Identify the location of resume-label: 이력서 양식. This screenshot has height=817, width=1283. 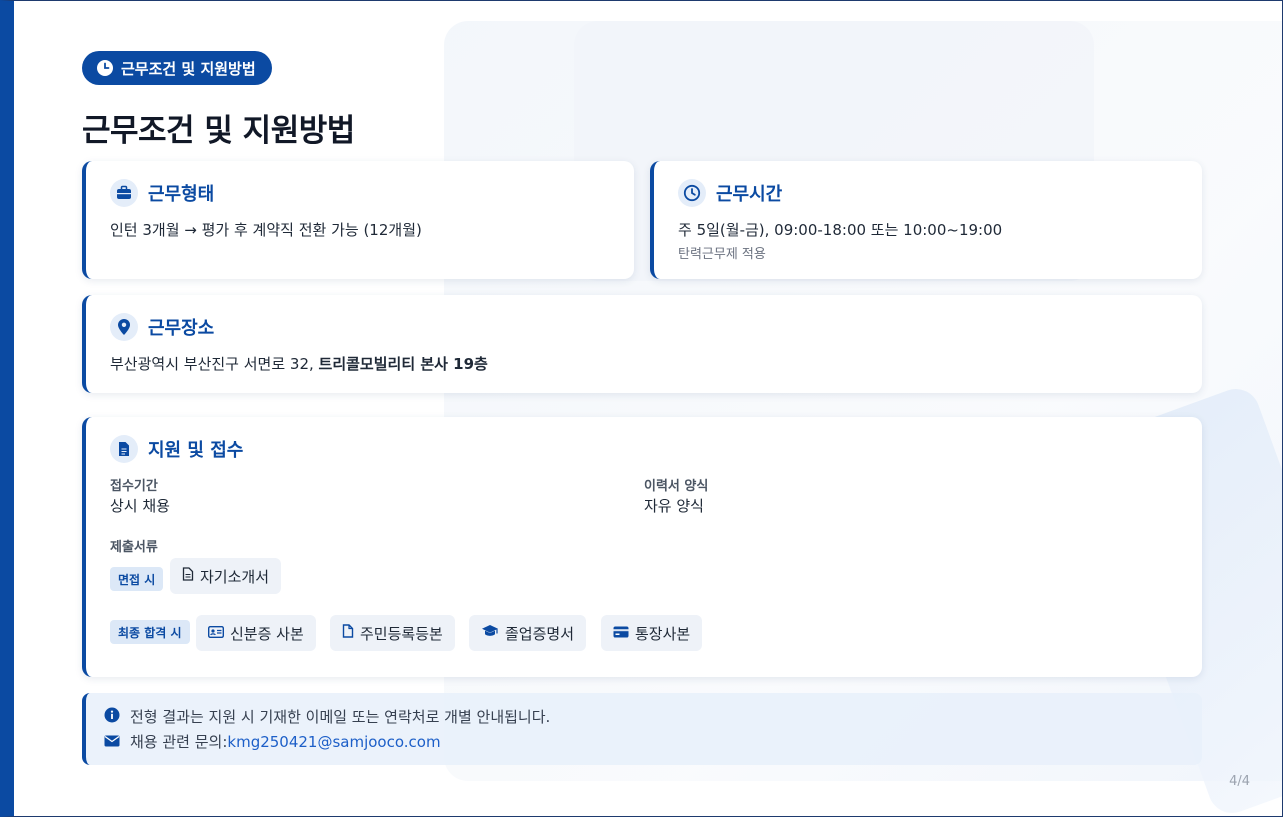
(676, 486).